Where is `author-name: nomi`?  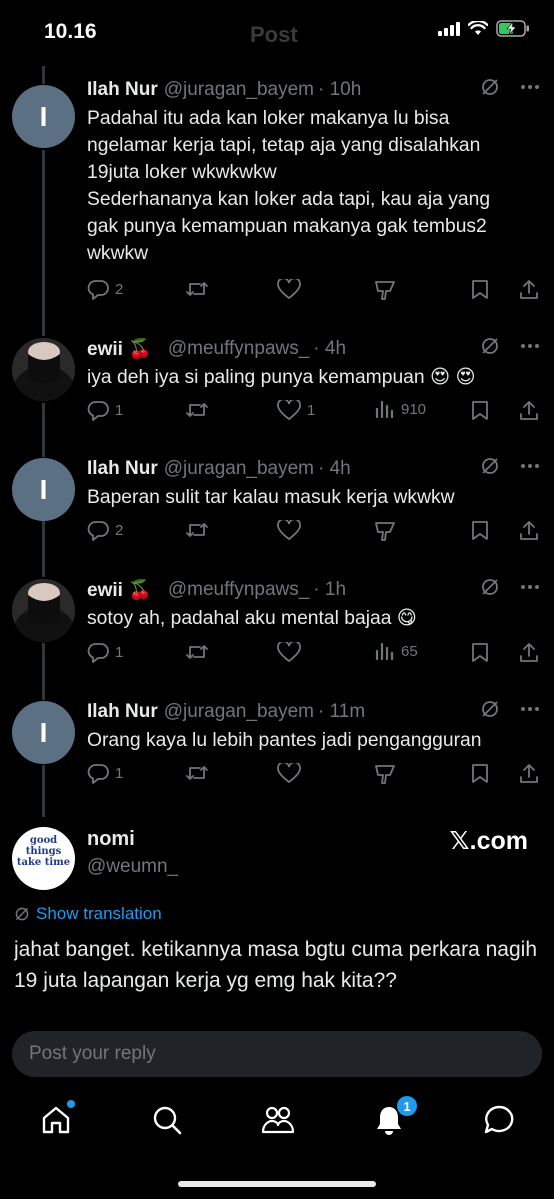 author-name: nomi is located at coordinates (111, 839).